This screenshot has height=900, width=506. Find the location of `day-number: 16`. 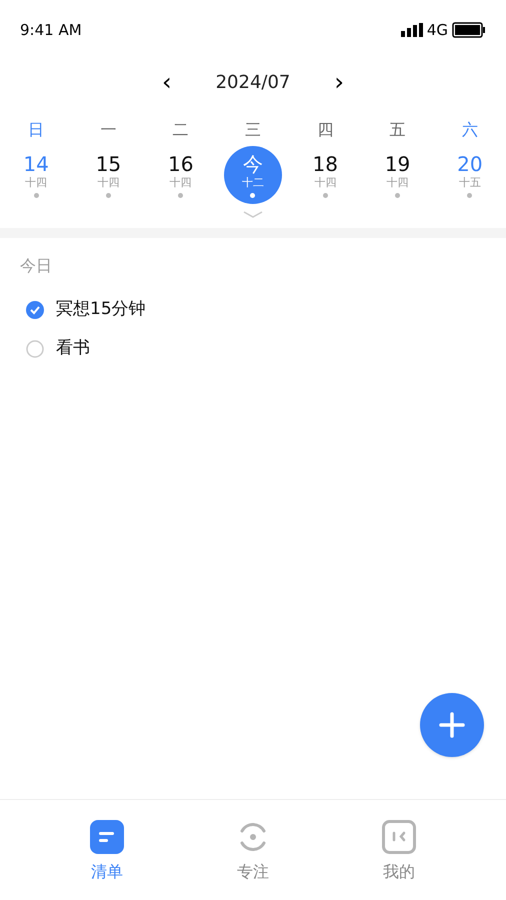

day-number: 16 is located at coordinates (181, 164).